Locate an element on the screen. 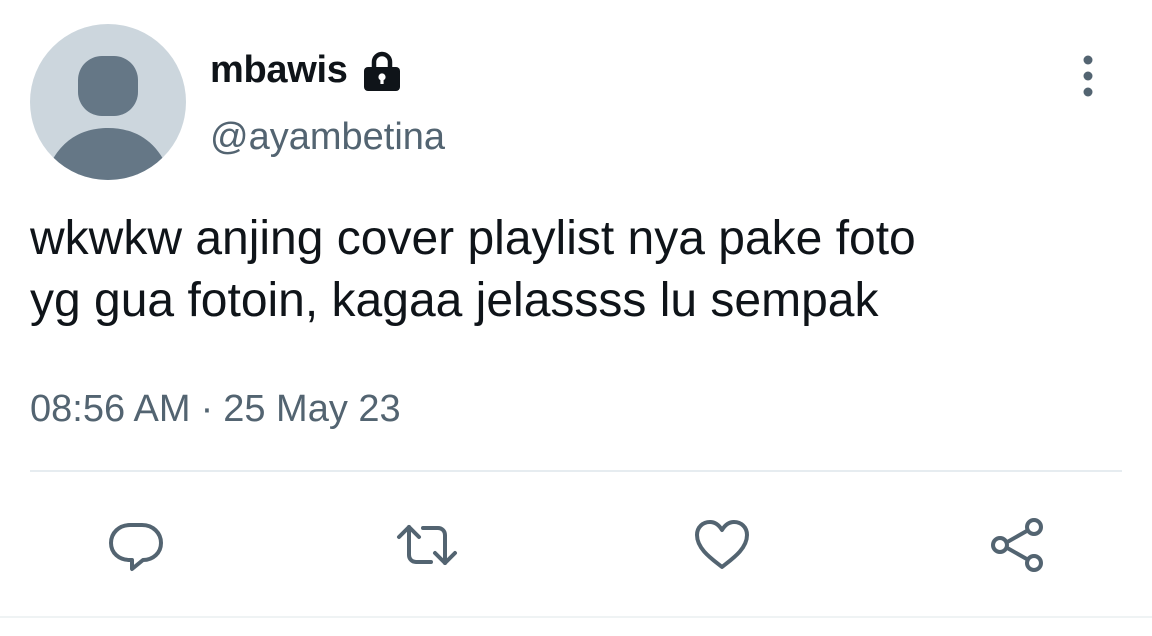  more-vertical-icon is located at coordinates (1088, 76).